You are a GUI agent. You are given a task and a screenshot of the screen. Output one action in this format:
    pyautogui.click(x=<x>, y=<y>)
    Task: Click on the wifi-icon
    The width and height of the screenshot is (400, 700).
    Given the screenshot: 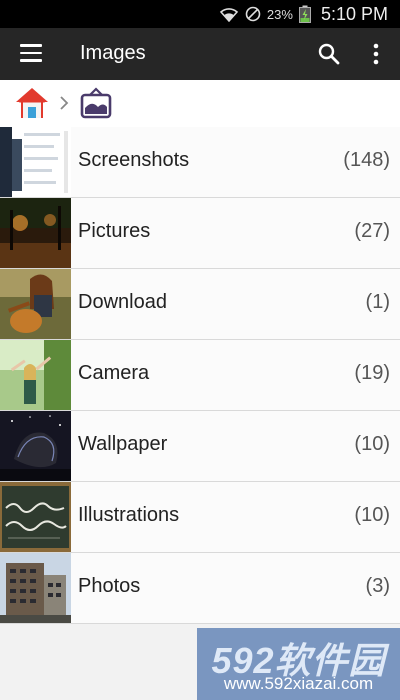 What is the action you would take?
    pyautogui.click(x=229, y=14)
    